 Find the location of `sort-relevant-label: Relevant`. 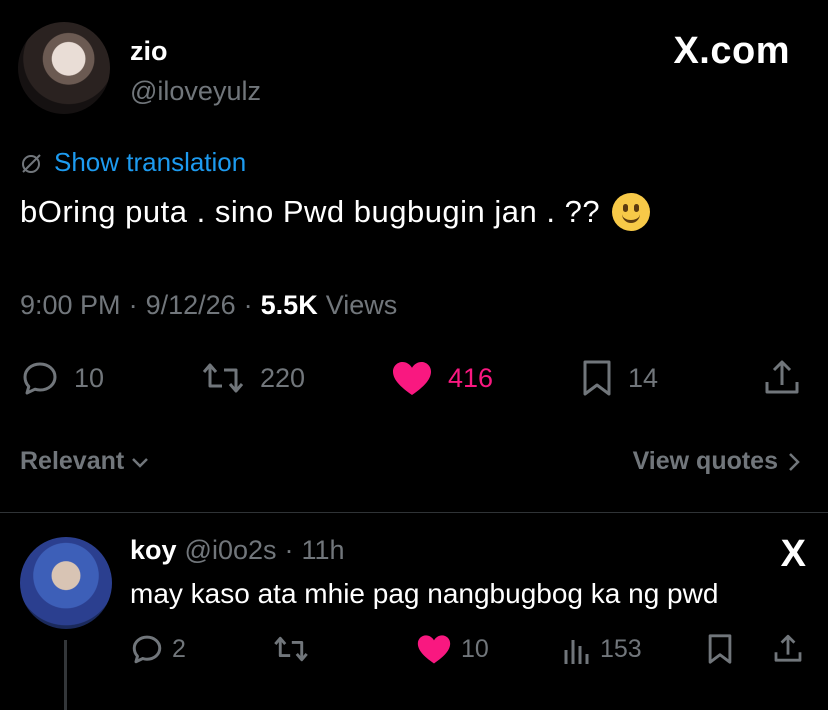

sort-relevant-label: Relevant is located at coordinates (72, 461).